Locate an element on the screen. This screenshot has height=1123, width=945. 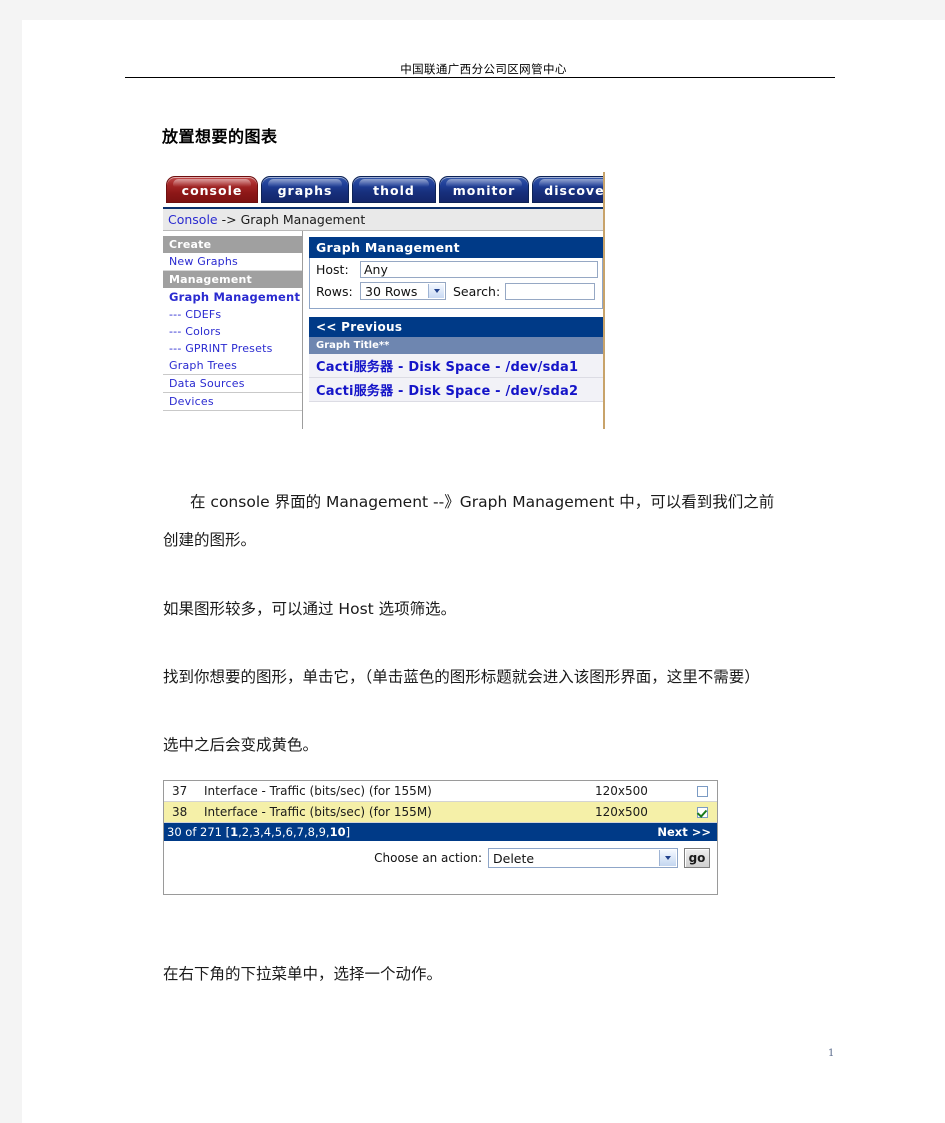
pagination-current-page: 1 is located at coordinates (234, 832).